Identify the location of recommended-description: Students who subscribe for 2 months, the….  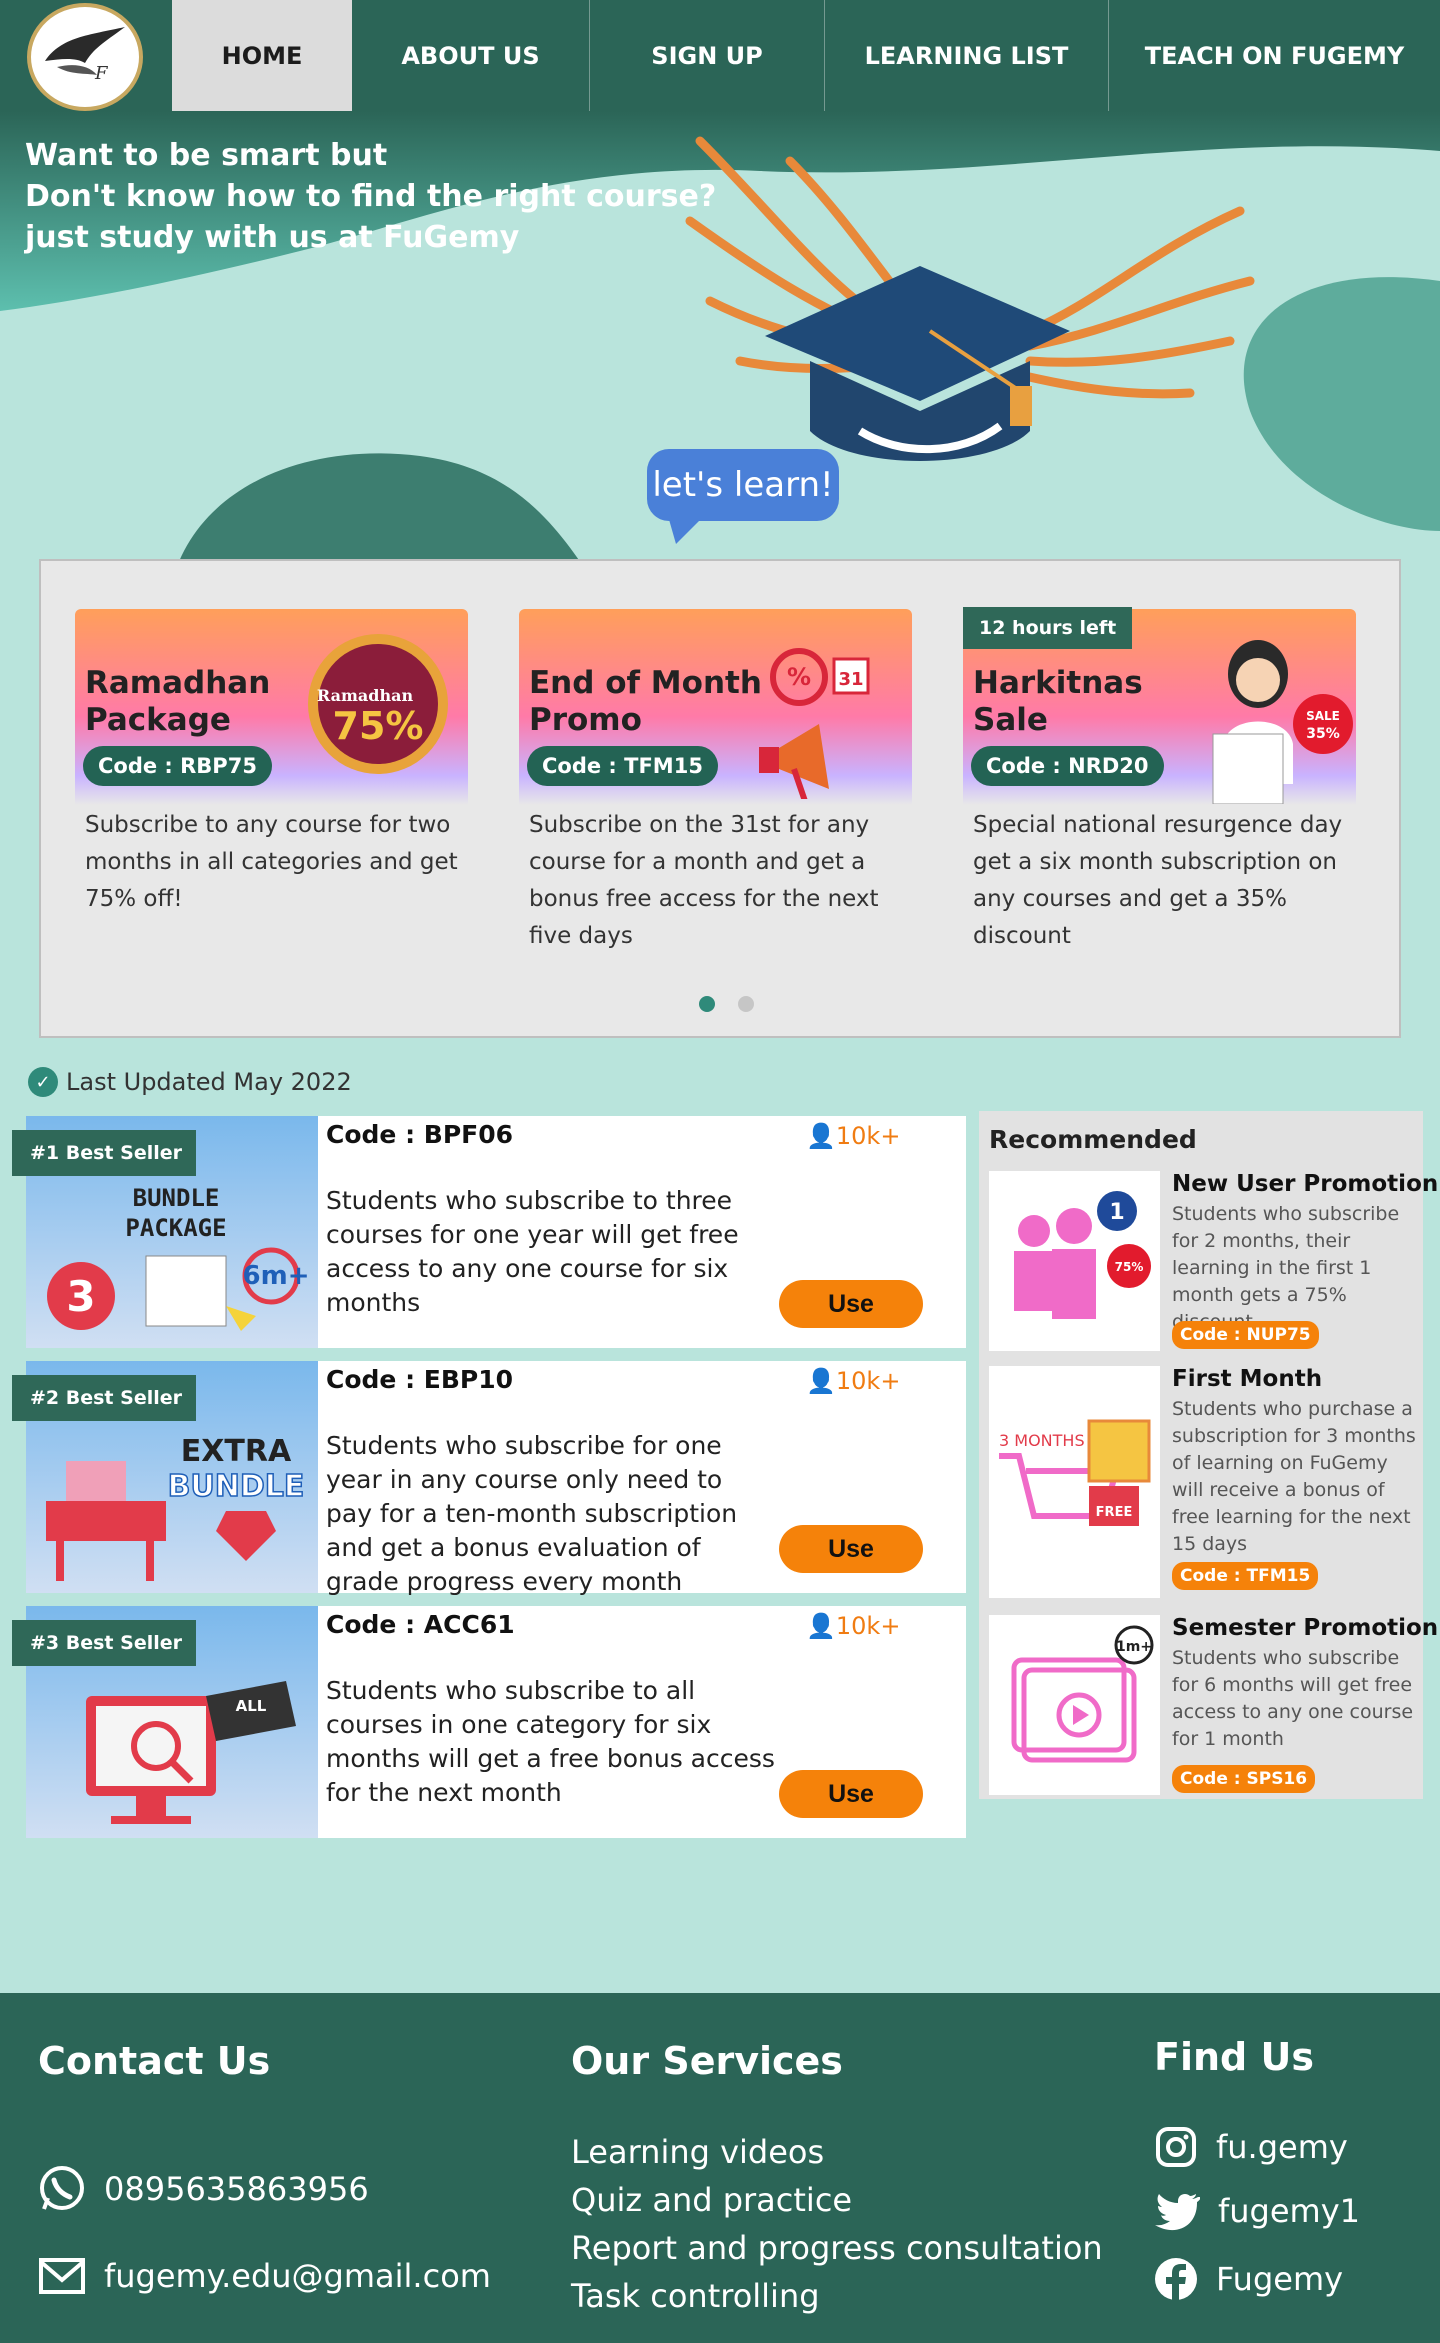
(1286, 1268).